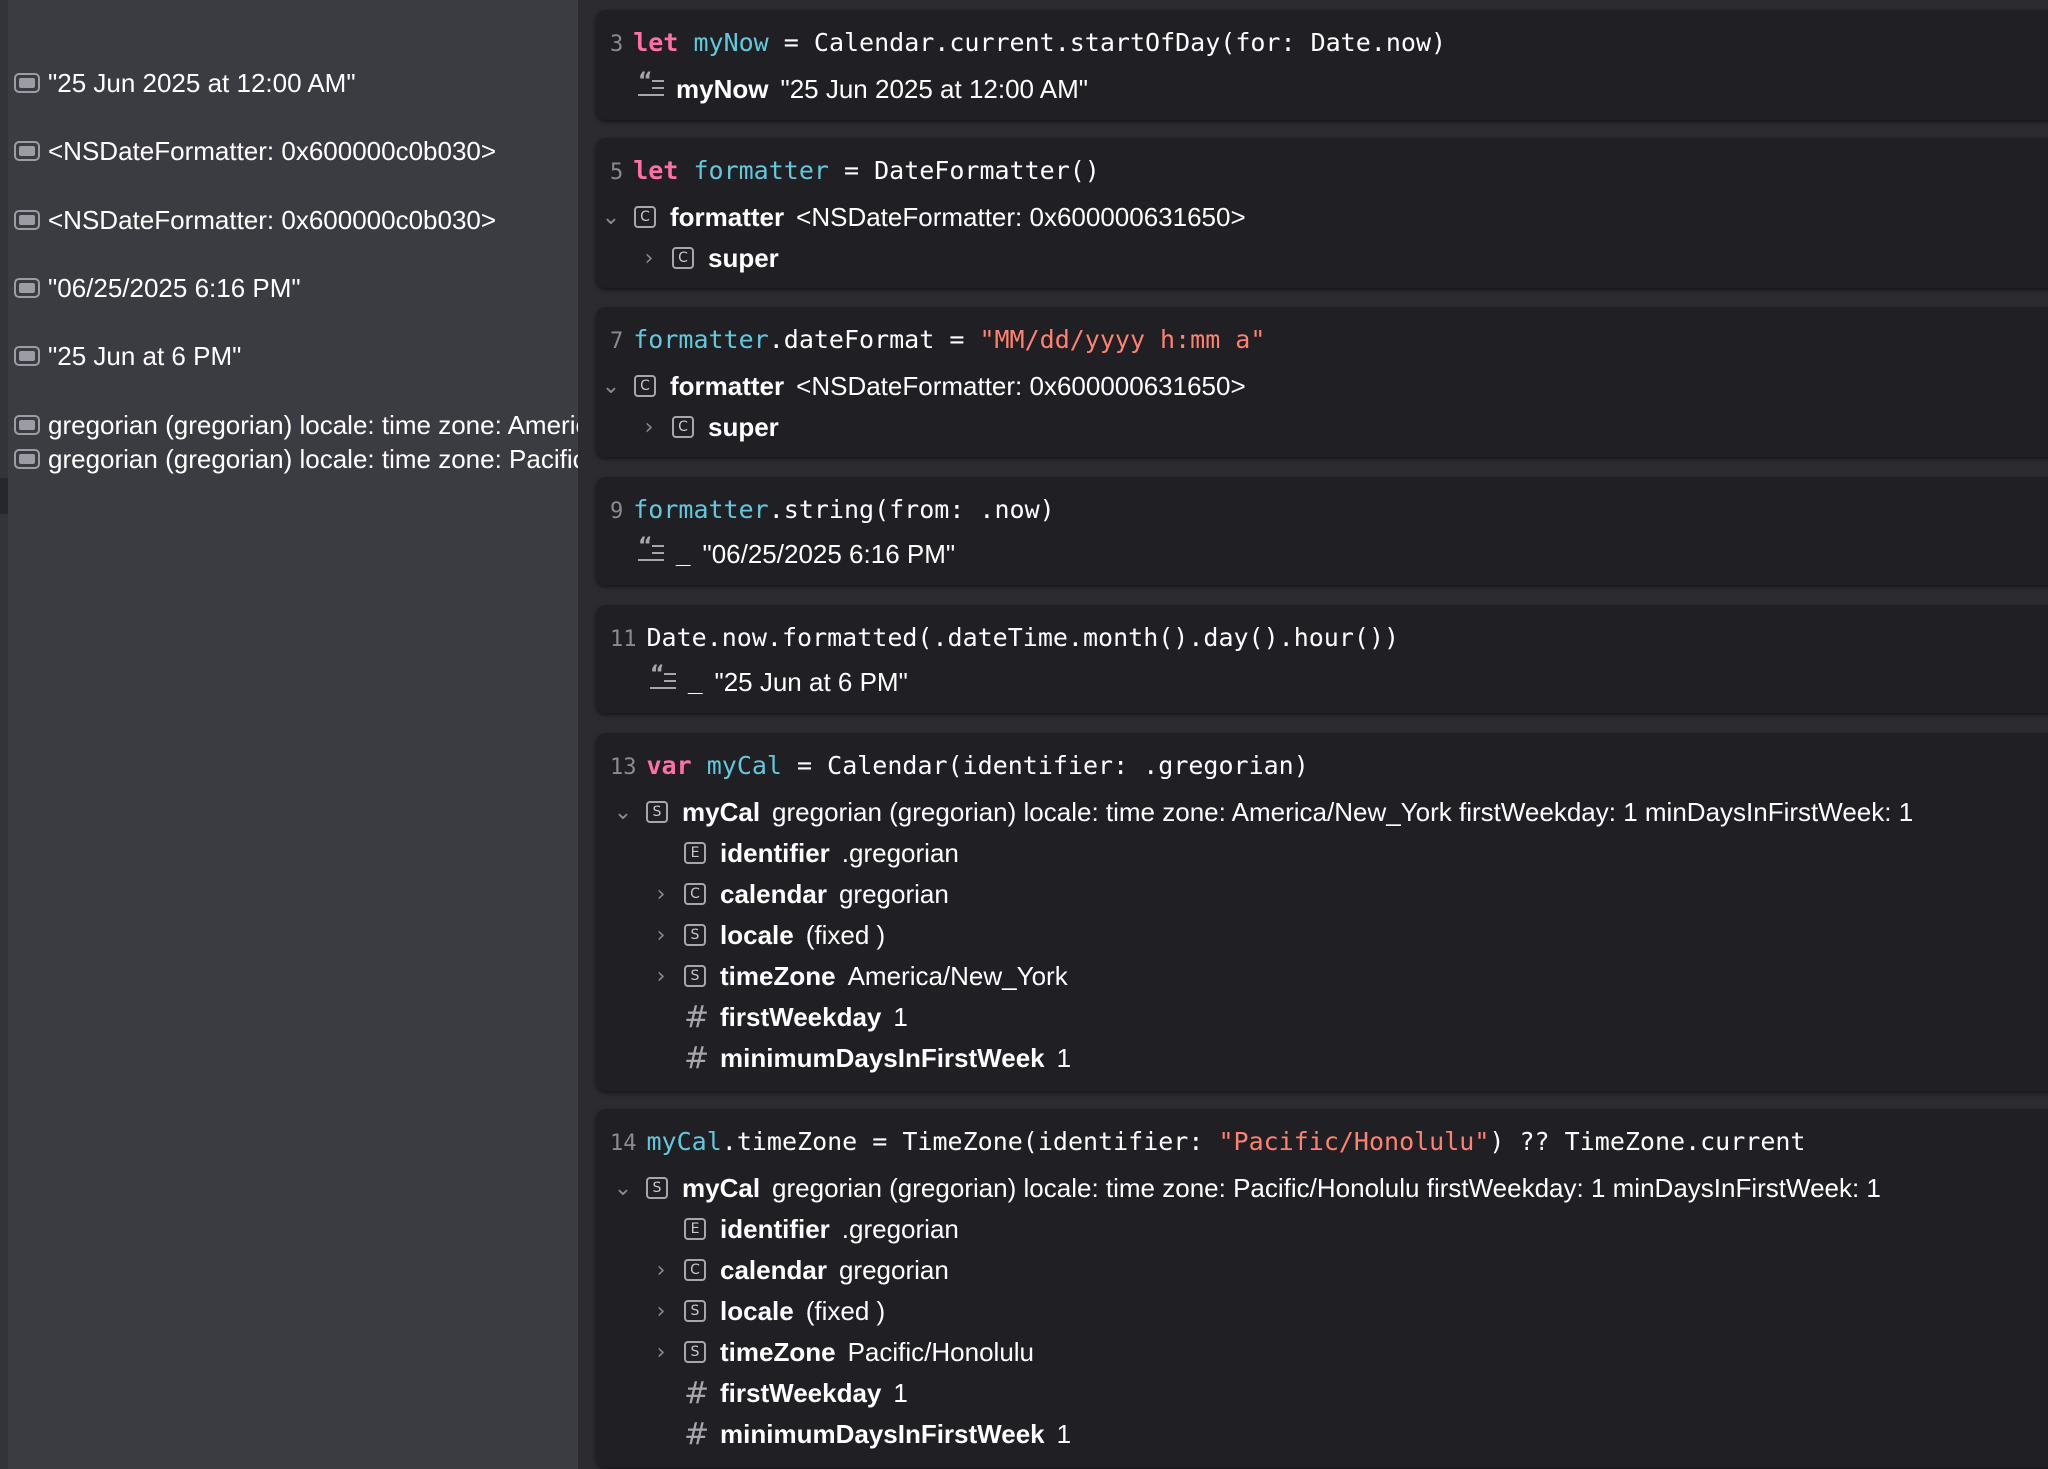  I want to click on result-name: _, so click(695, 681).